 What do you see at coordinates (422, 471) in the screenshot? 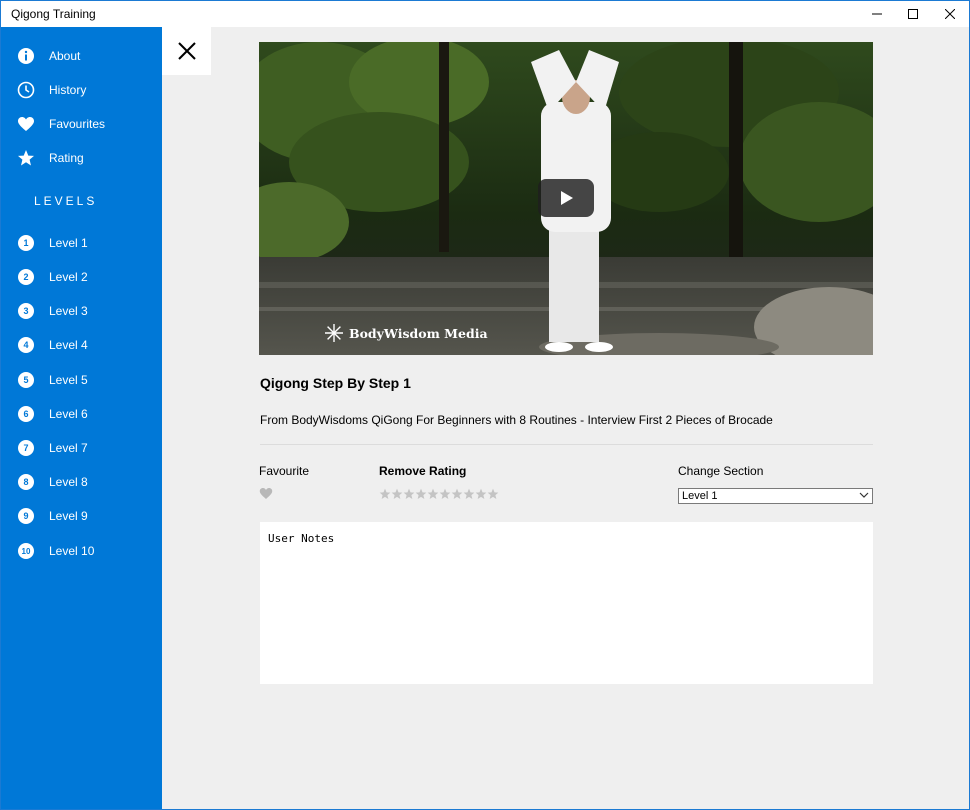
I see `remove-rating-button: Remove Rating` at bounding box center [422, 471].